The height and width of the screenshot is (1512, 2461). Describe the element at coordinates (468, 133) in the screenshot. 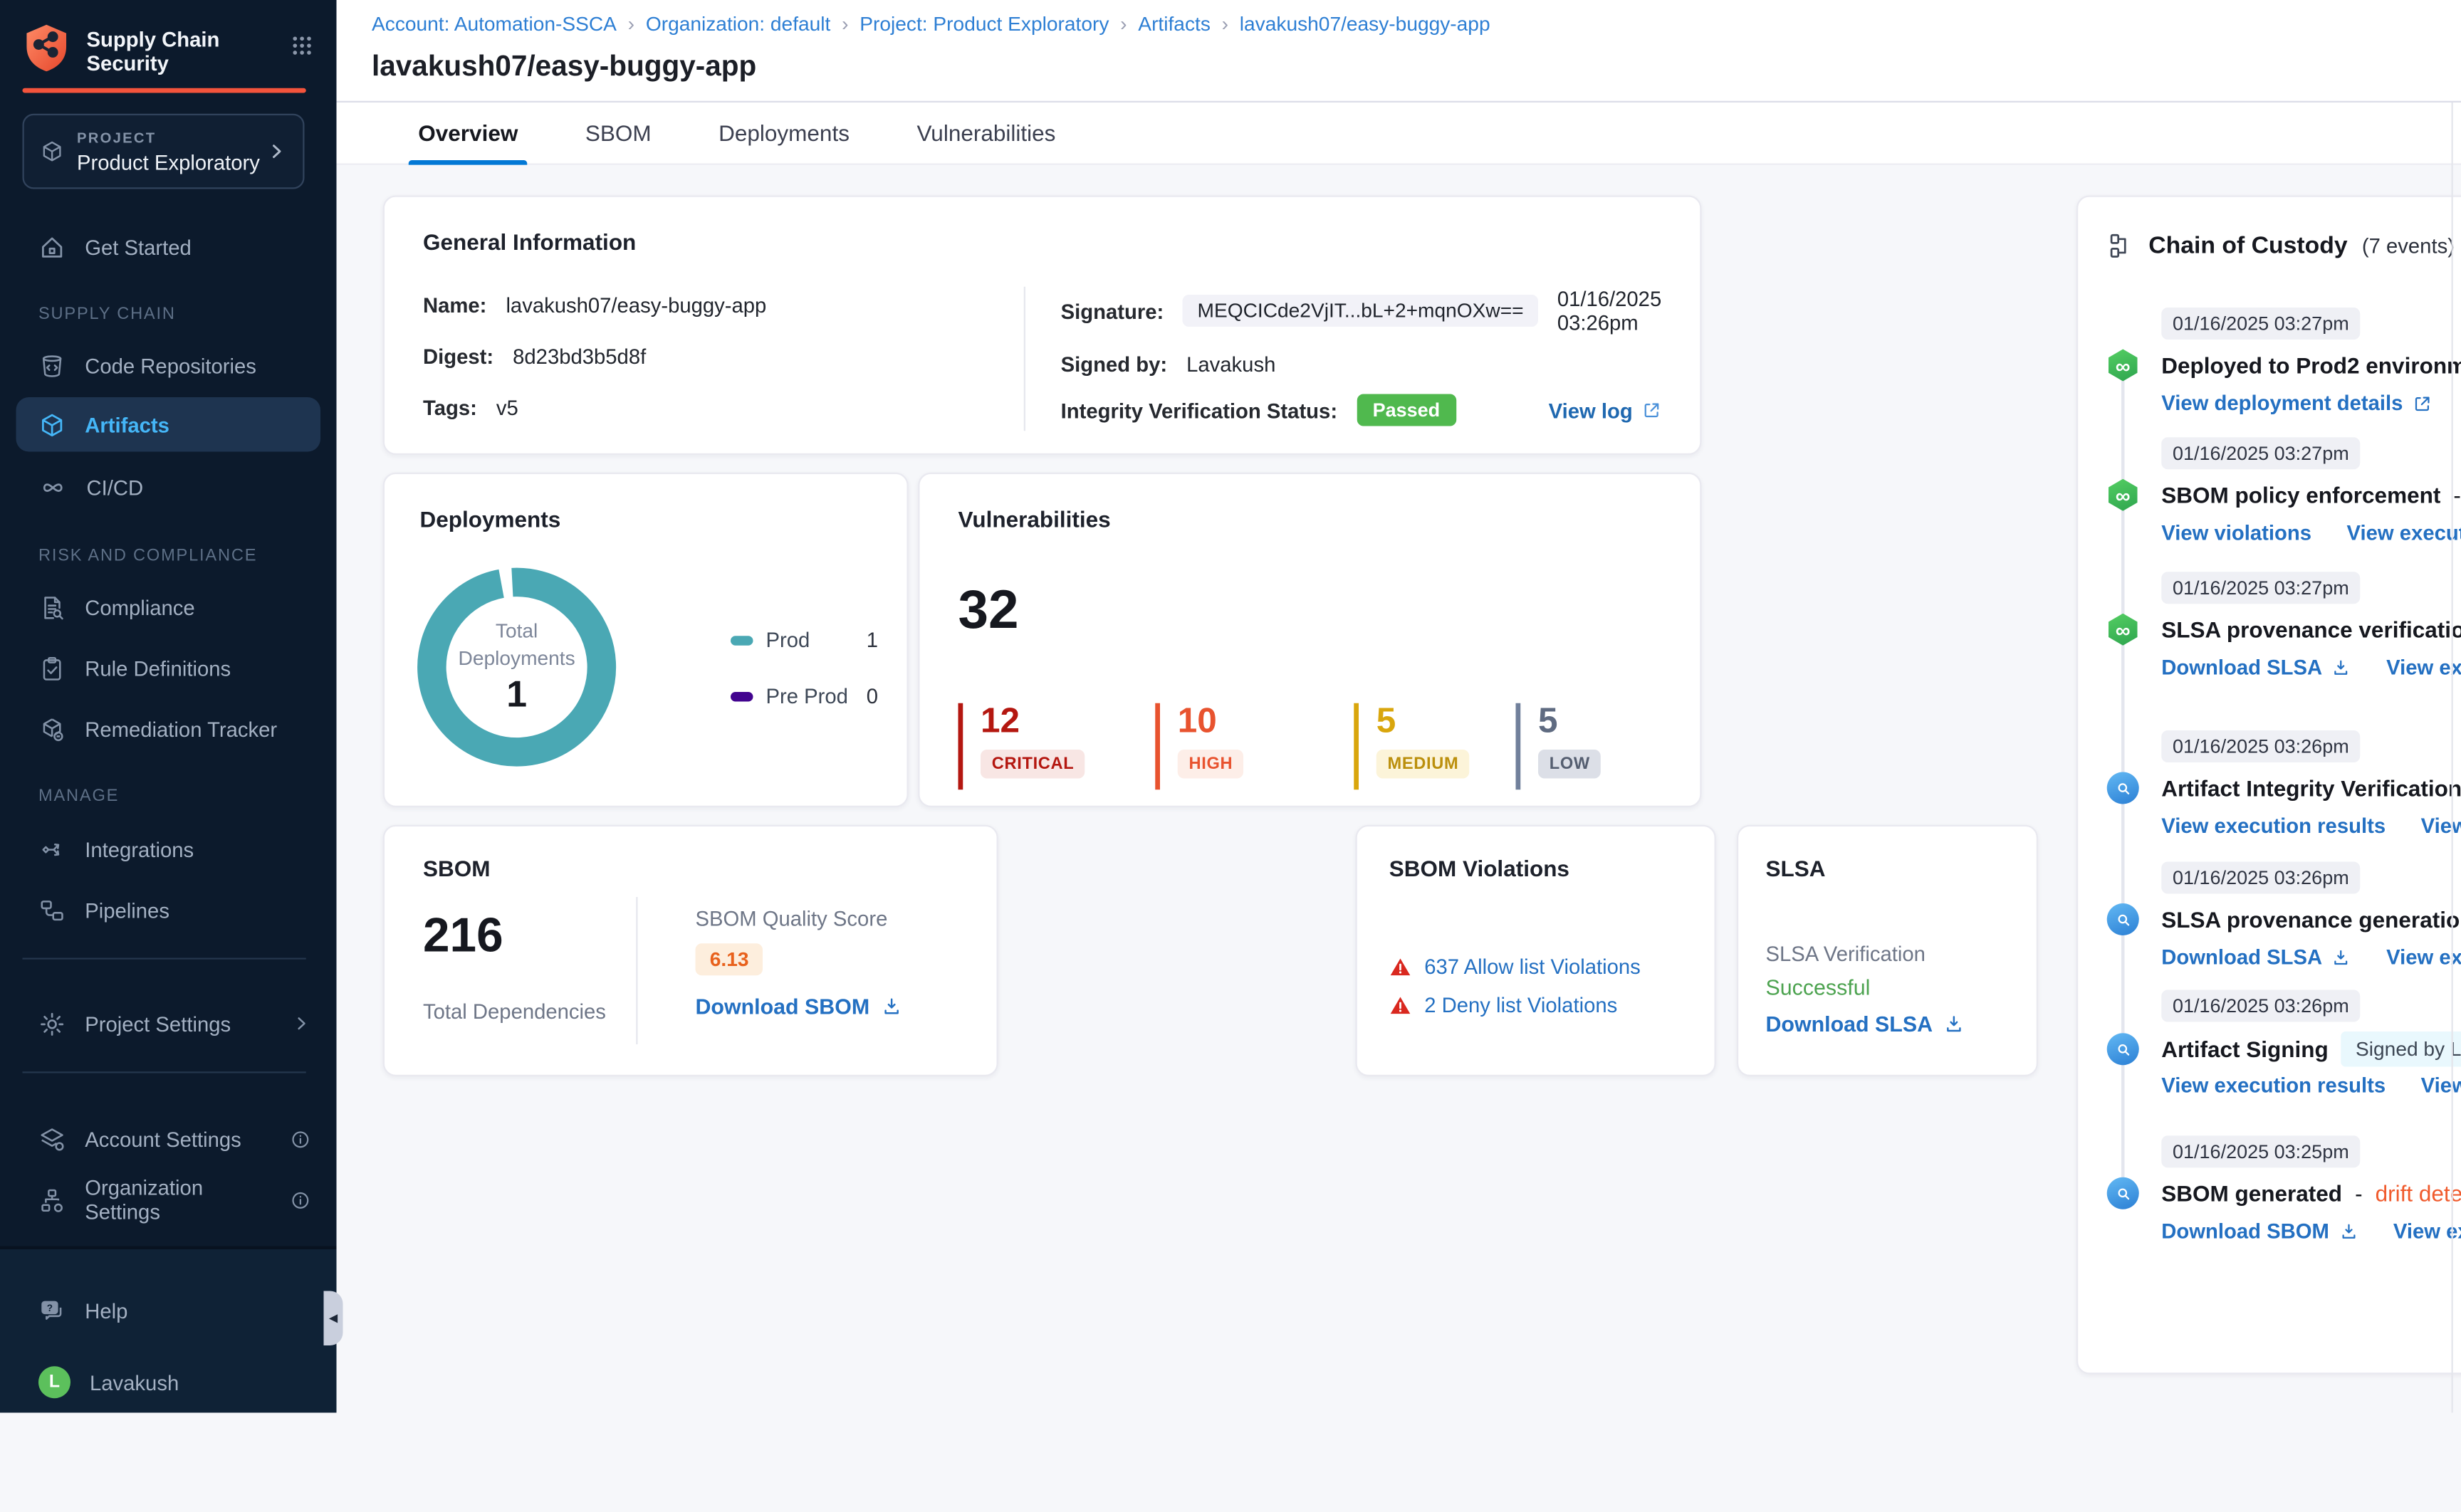

I see `tab-overview: Overview` at that location.